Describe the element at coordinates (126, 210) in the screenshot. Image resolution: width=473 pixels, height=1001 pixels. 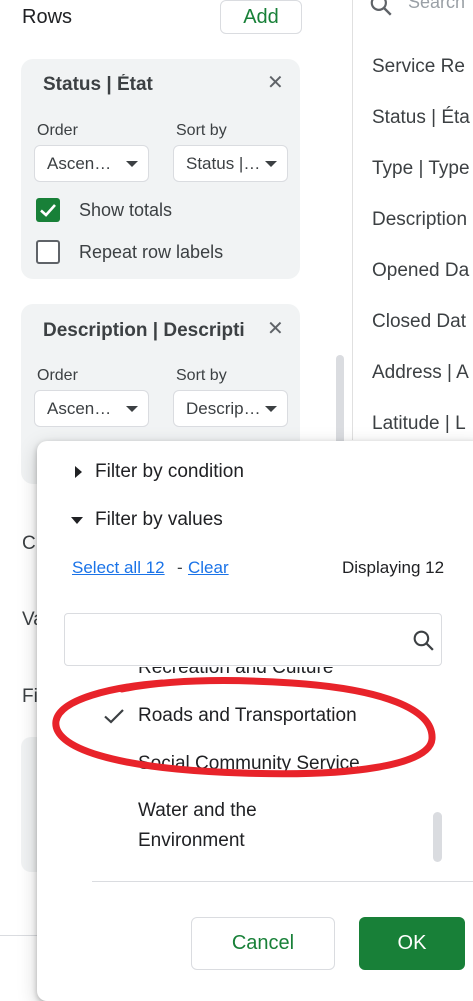
I see `show-totals-label: Show totals` at that location.